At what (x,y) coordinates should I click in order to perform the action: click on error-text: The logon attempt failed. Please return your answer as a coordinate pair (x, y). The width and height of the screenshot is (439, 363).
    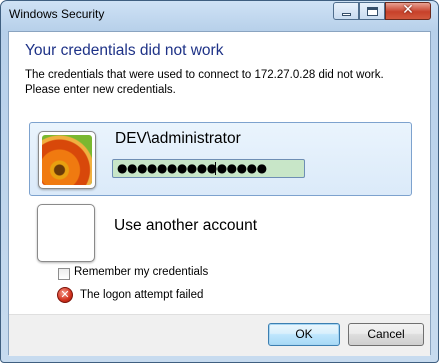
    Looking at the image, I should click on (142, 295).